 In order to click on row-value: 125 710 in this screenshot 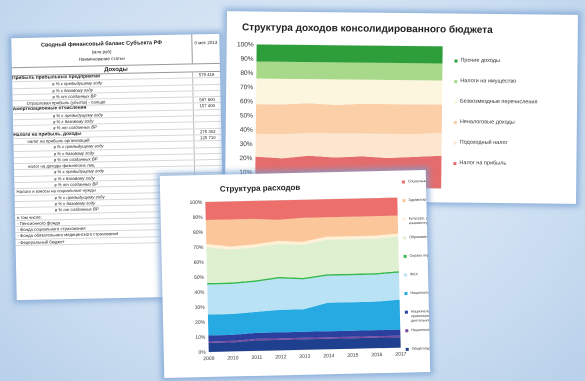, I will do `click(207, 137)`.